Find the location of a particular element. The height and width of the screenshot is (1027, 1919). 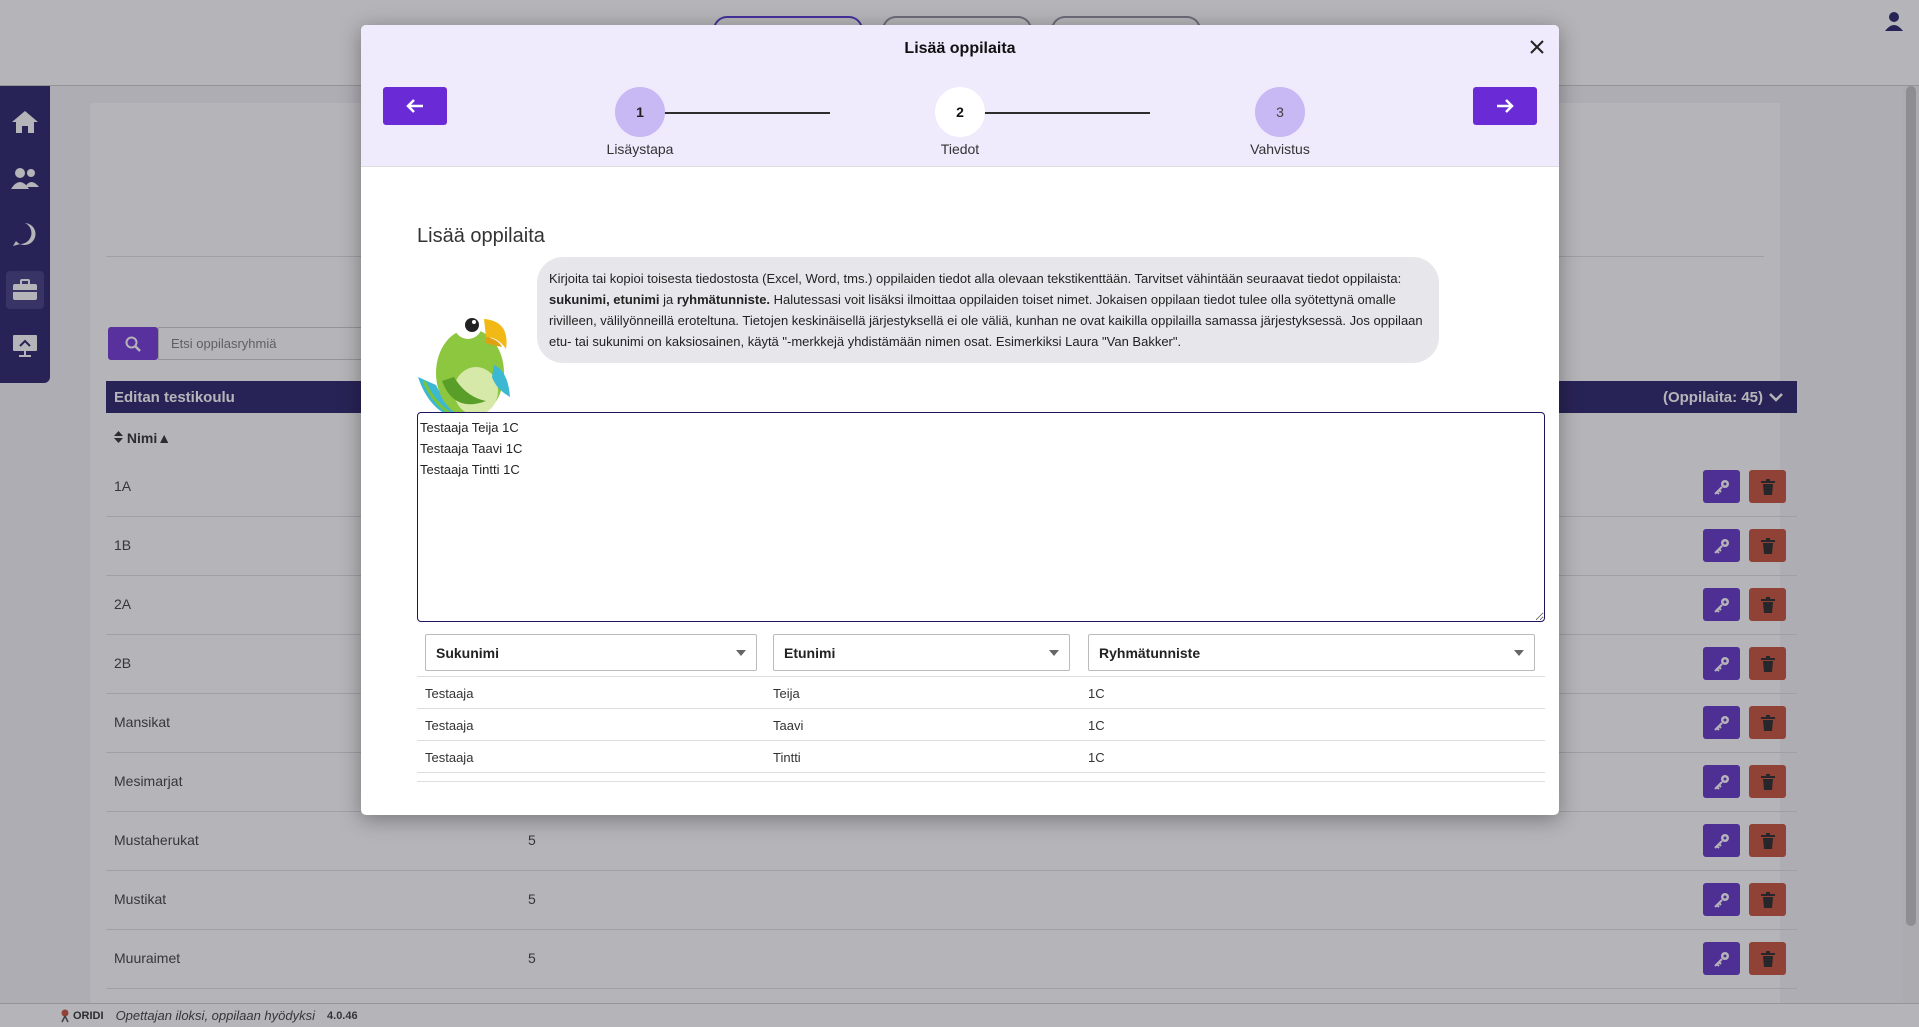

section-title: Lisää oppilaita is located at coordinates (481, 236).